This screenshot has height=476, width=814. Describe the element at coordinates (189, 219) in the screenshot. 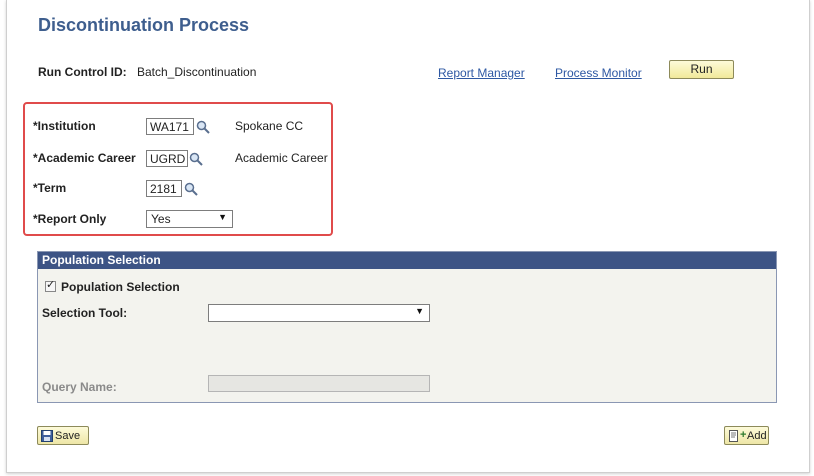

I see `report-only-select: Yes ▼` at that location.